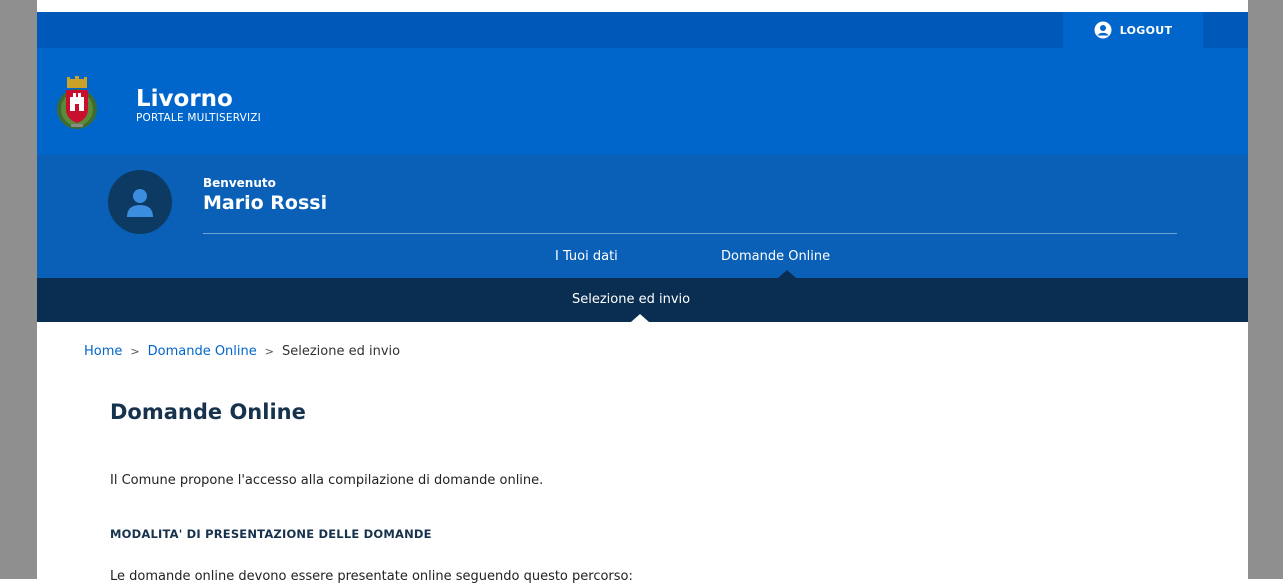 The height and width of the screenshot is (584, 1283). I want to click on logout-button: LOGOUT, so click(1133, 30).